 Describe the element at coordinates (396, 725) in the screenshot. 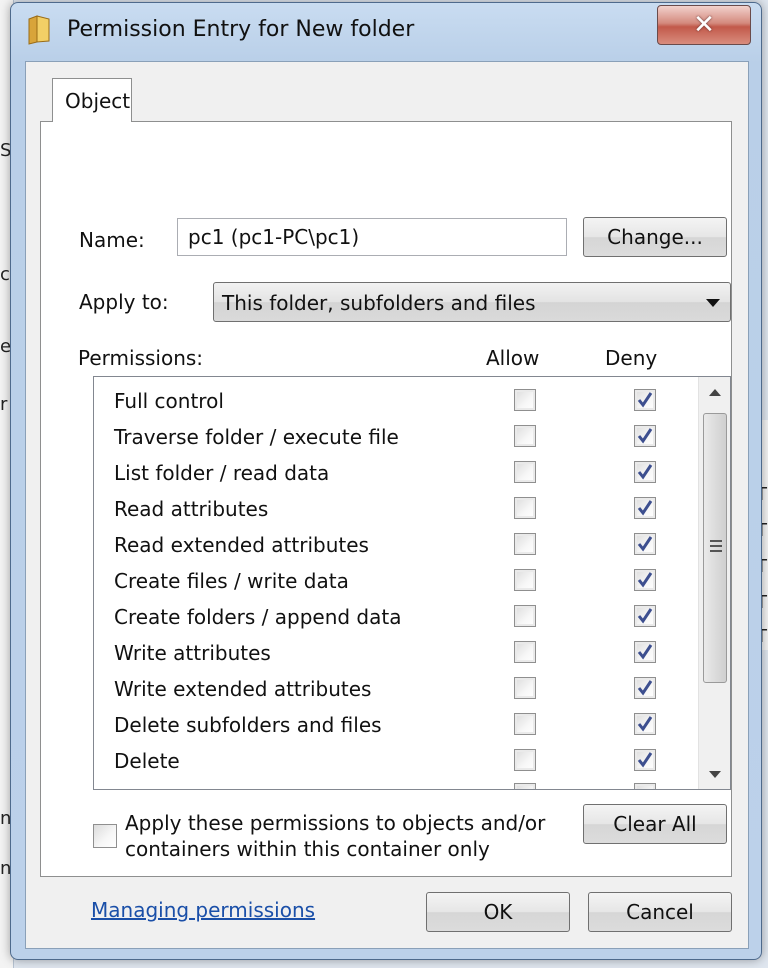

I see `permission-row: Delete subfolders and files` at that location.